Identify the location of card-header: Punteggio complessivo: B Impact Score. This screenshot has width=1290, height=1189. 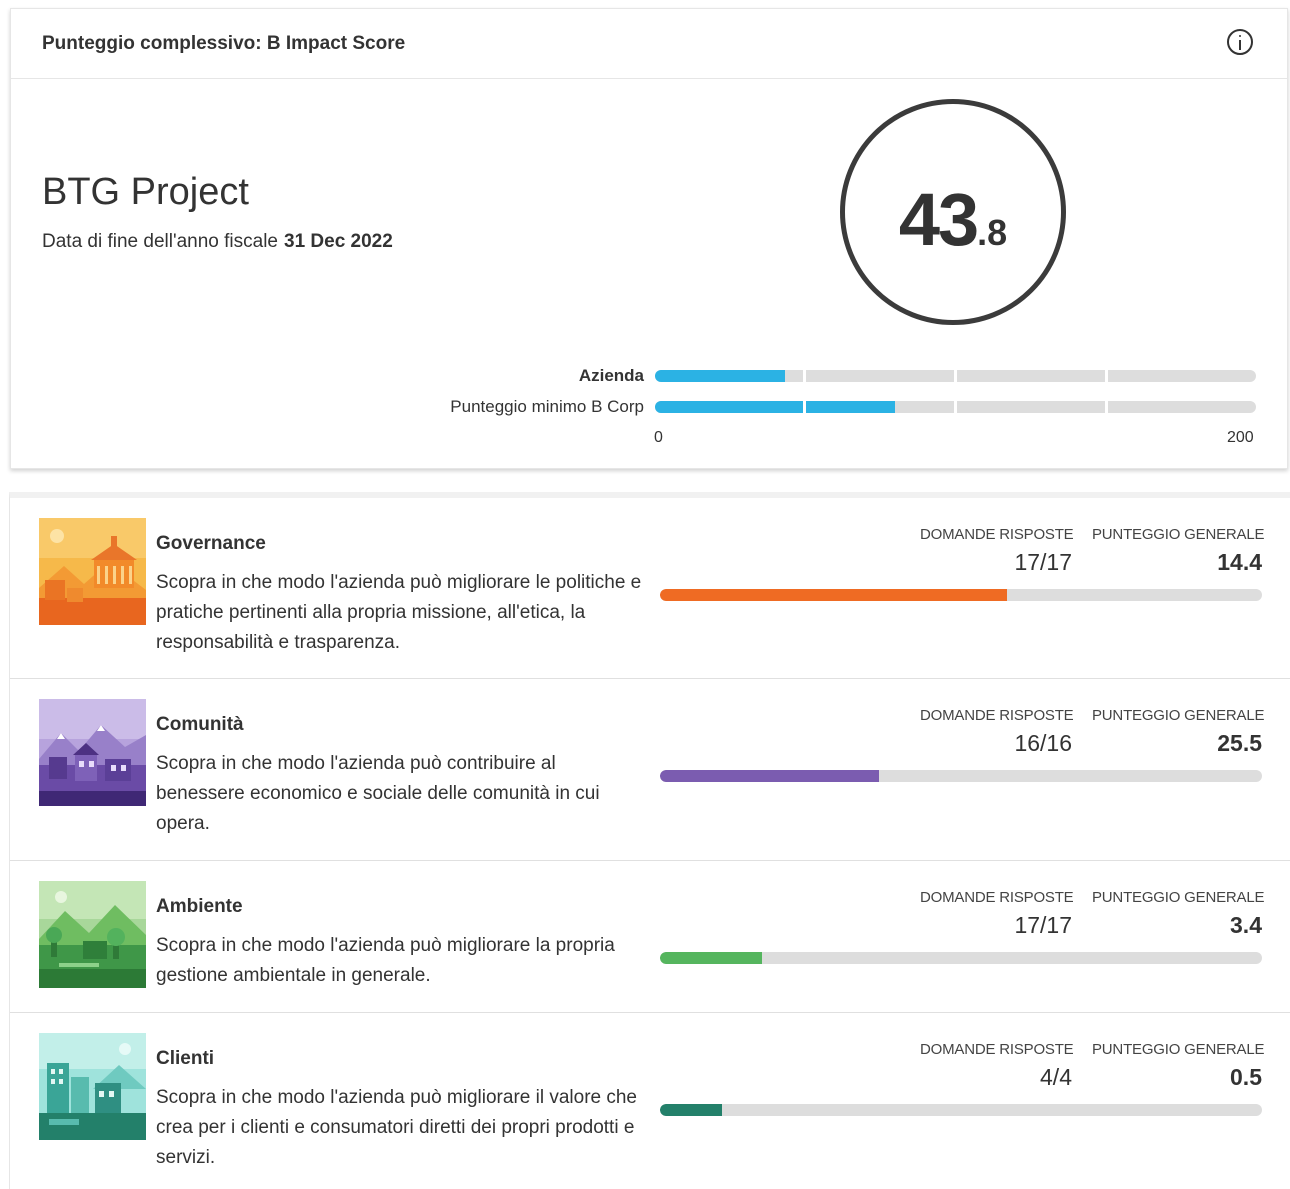
(649, 44).